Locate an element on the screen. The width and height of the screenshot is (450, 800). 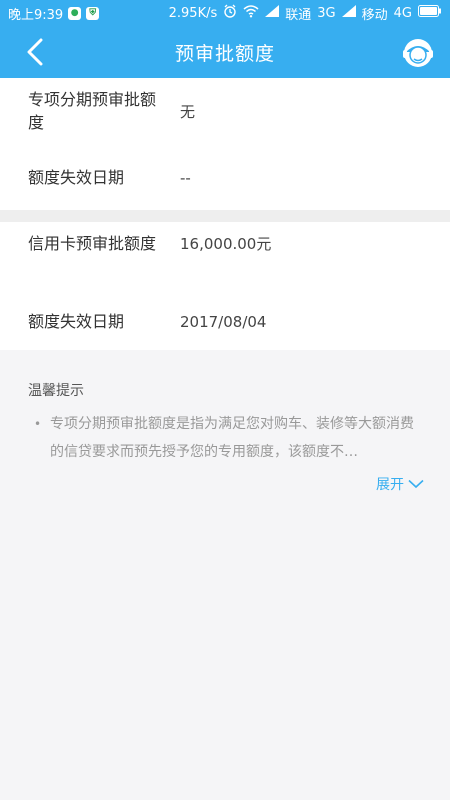
credit-card-expiry-label: 额度失效日期 is located at coordinates (76, 321).